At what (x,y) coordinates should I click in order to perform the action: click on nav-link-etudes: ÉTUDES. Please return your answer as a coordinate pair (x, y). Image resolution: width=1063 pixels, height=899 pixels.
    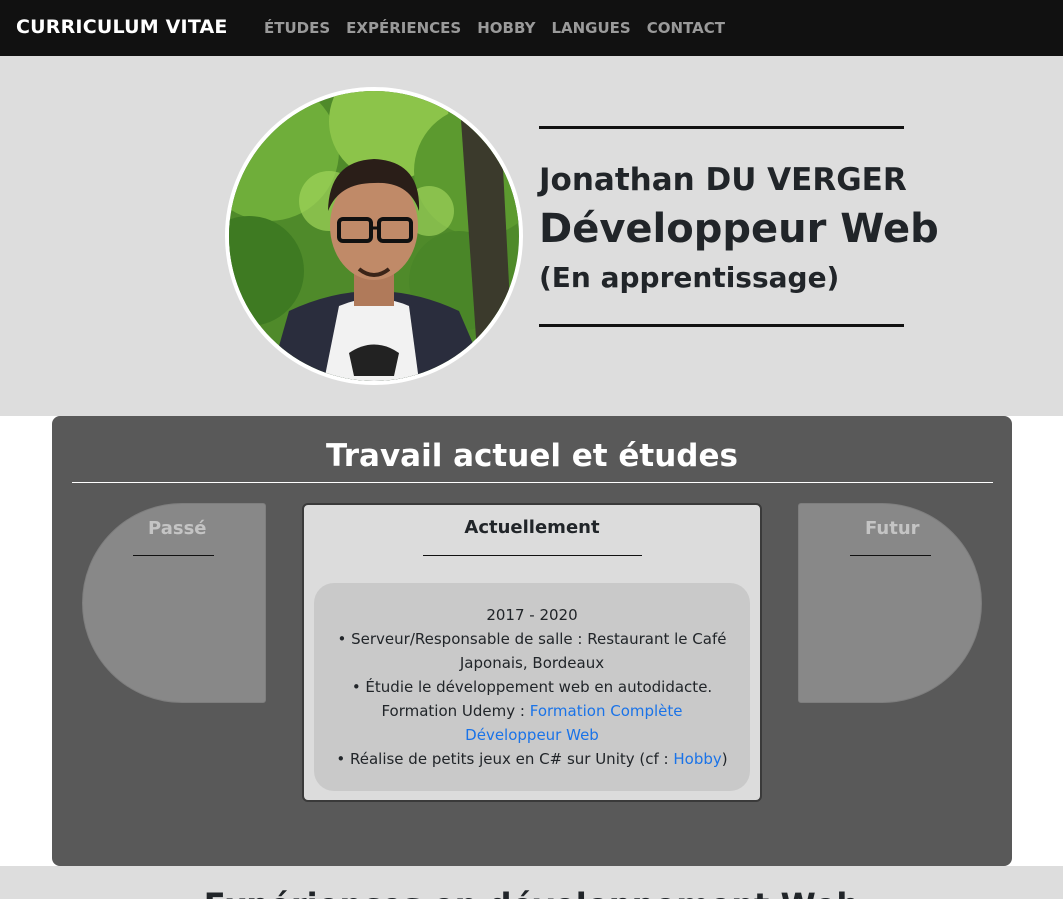
    Looking at the image, I should click on (297, 28).